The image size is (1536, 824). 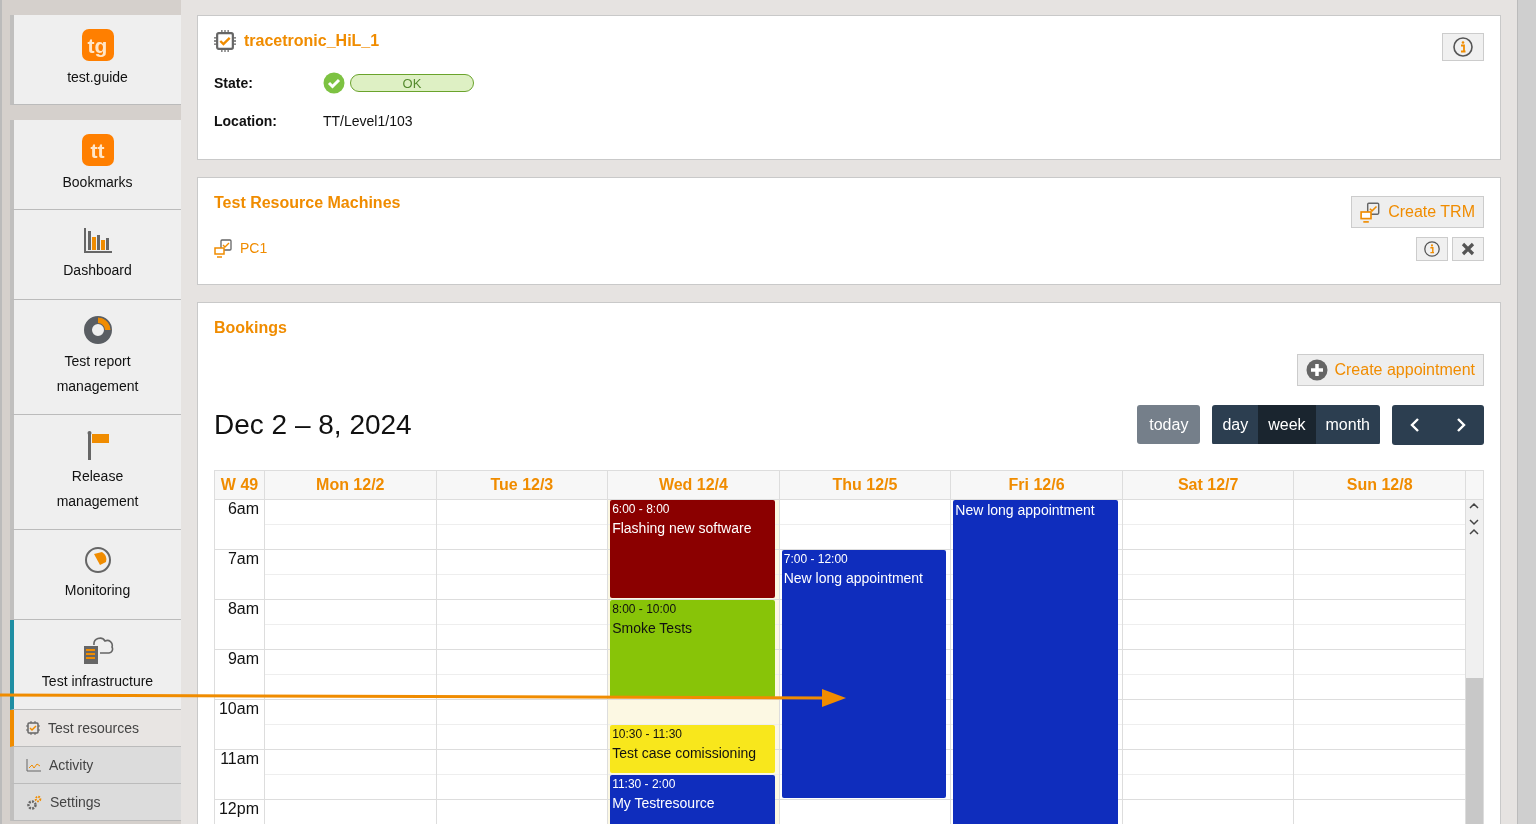 I want to click on logo-icon: tt, so click(x=97, y=150).